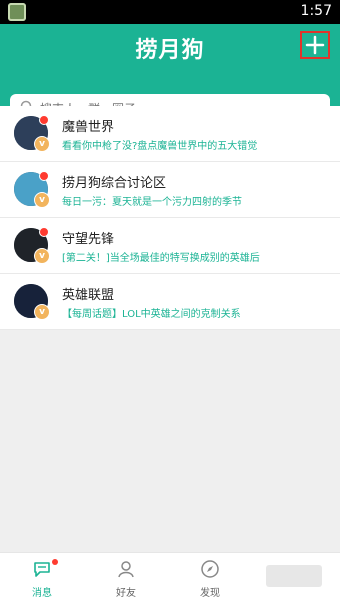 The width and height of the screenshot is (340, 601). Describe the element at coordinates (88, 239) in the screenshot. I see `group-title: 守望先锋` at that location.